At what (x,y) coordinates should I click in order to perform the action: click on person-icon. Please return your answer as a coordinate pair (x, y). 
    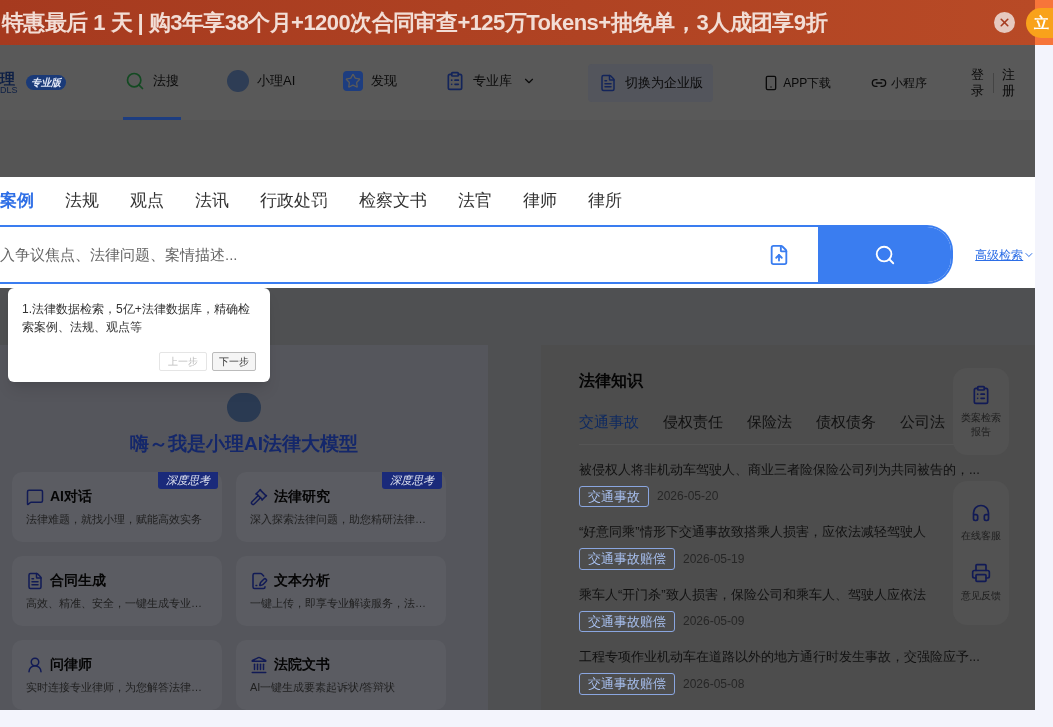
    Looking at the image, I should click on (35, 664).